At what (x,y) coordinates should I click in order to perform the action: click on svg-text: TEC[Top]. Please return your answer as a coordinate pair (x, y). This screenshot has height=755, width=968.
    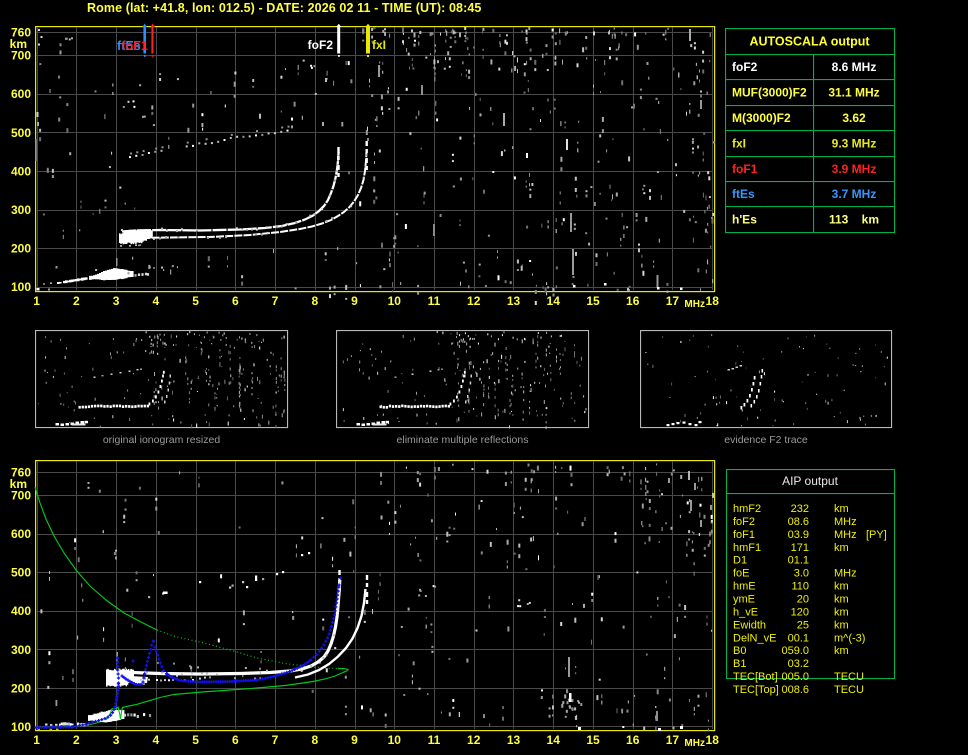
    Looking at the image, I should click on (756, 690).